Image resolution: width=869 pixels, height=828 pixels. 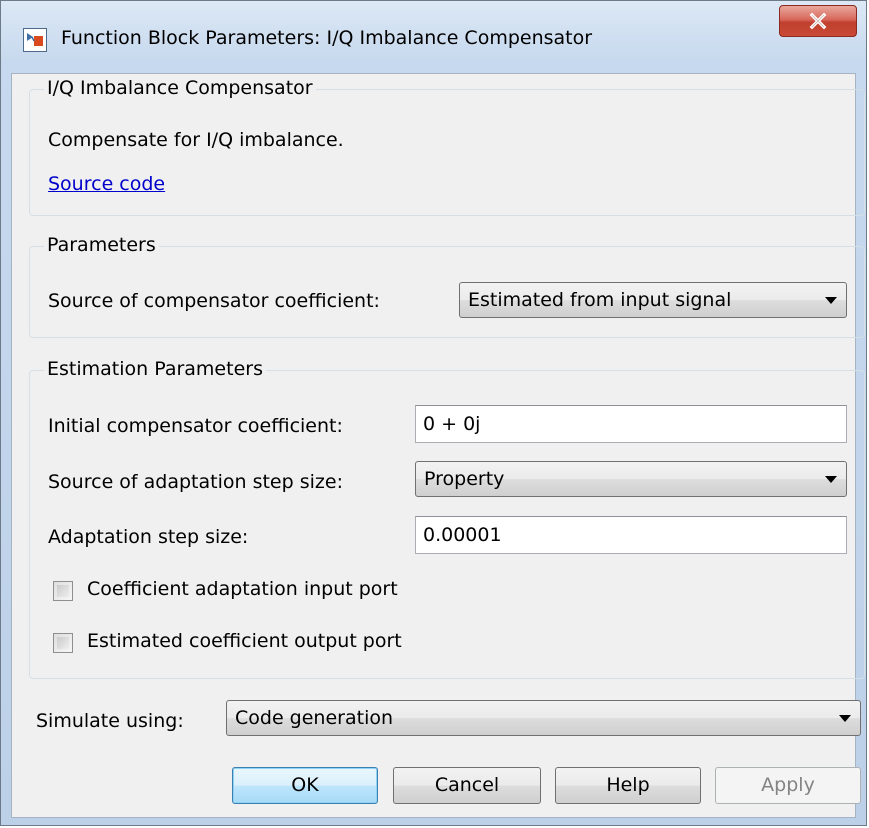 I want to click on initial-coefficient-label: Initial compensator coefficient:, so click(x=195, y=426).